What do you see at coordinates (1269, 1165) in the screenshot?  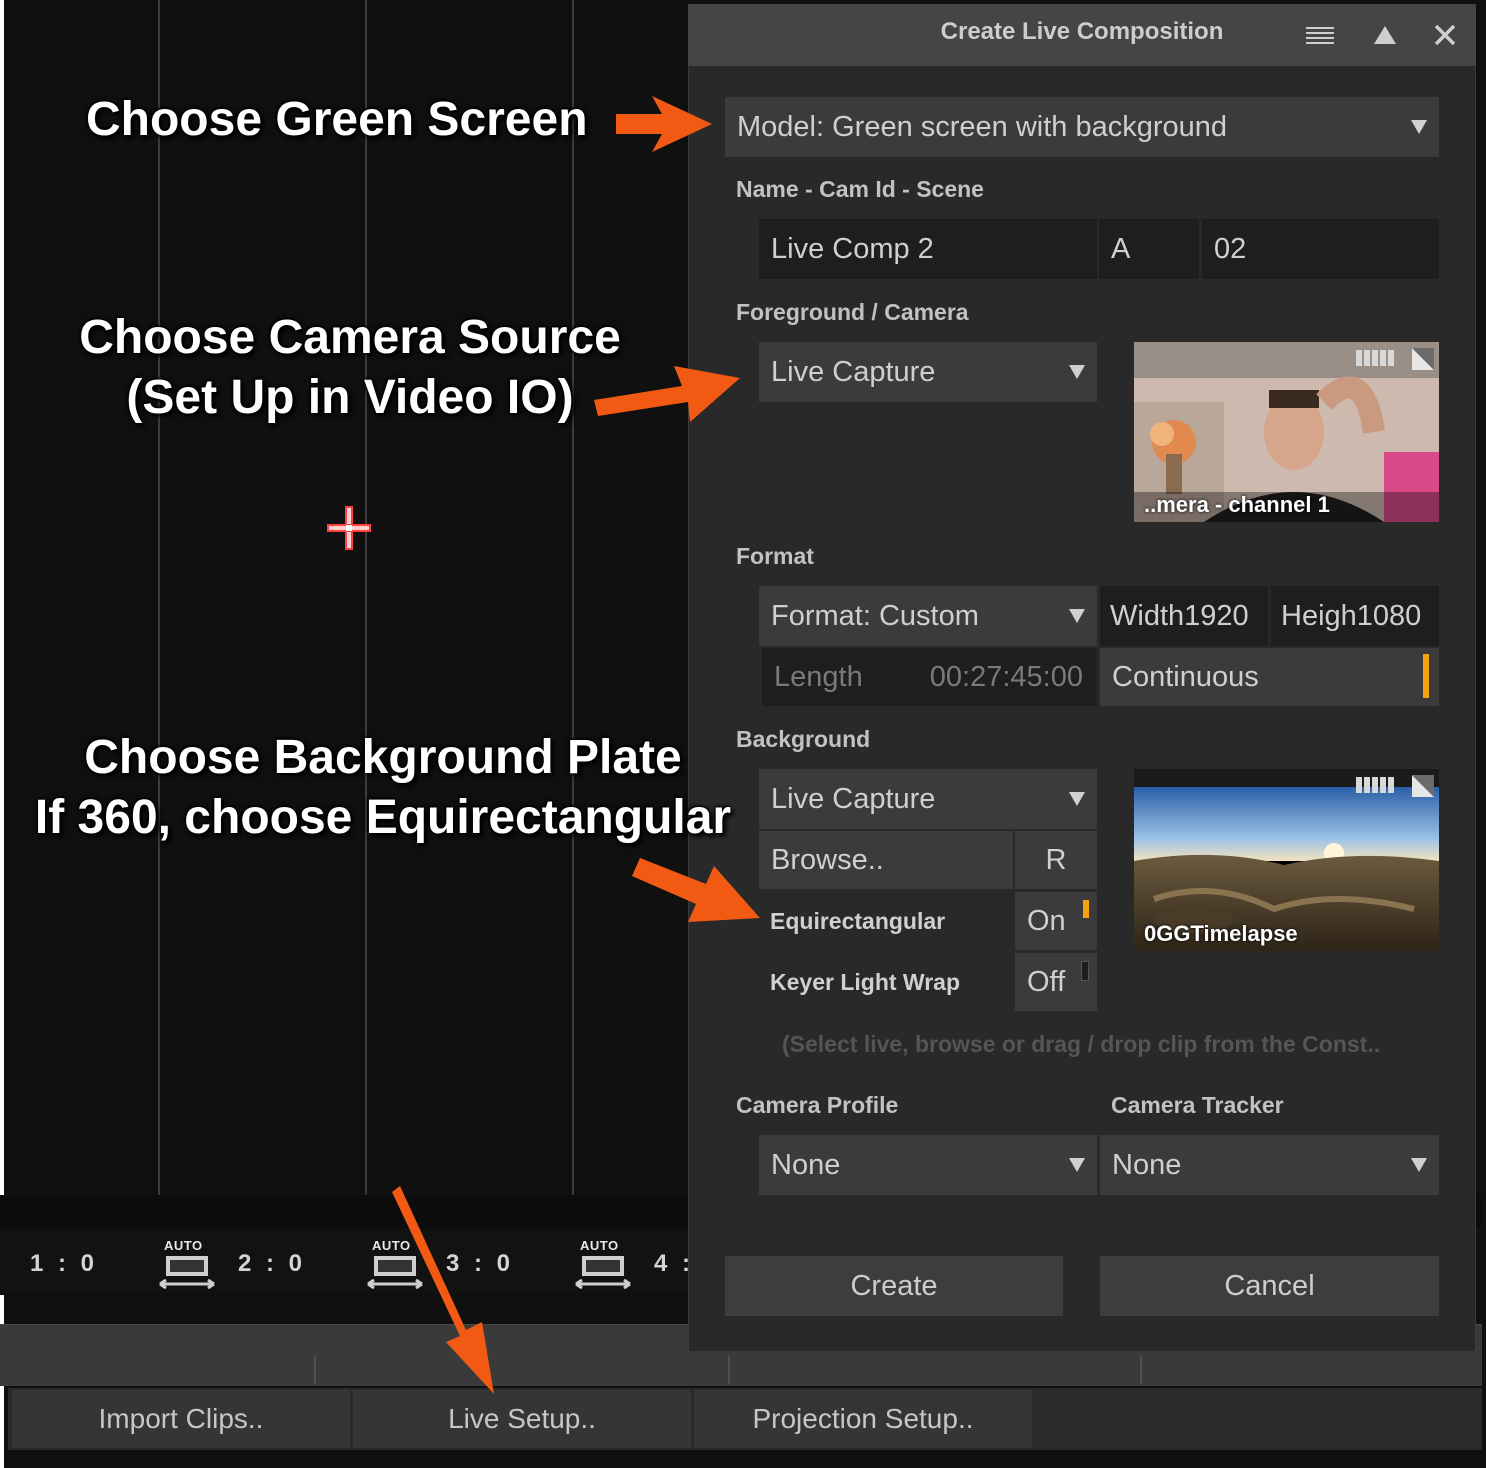 I see `camera-tracker-select: None` at bounding box center [1269, 1165].